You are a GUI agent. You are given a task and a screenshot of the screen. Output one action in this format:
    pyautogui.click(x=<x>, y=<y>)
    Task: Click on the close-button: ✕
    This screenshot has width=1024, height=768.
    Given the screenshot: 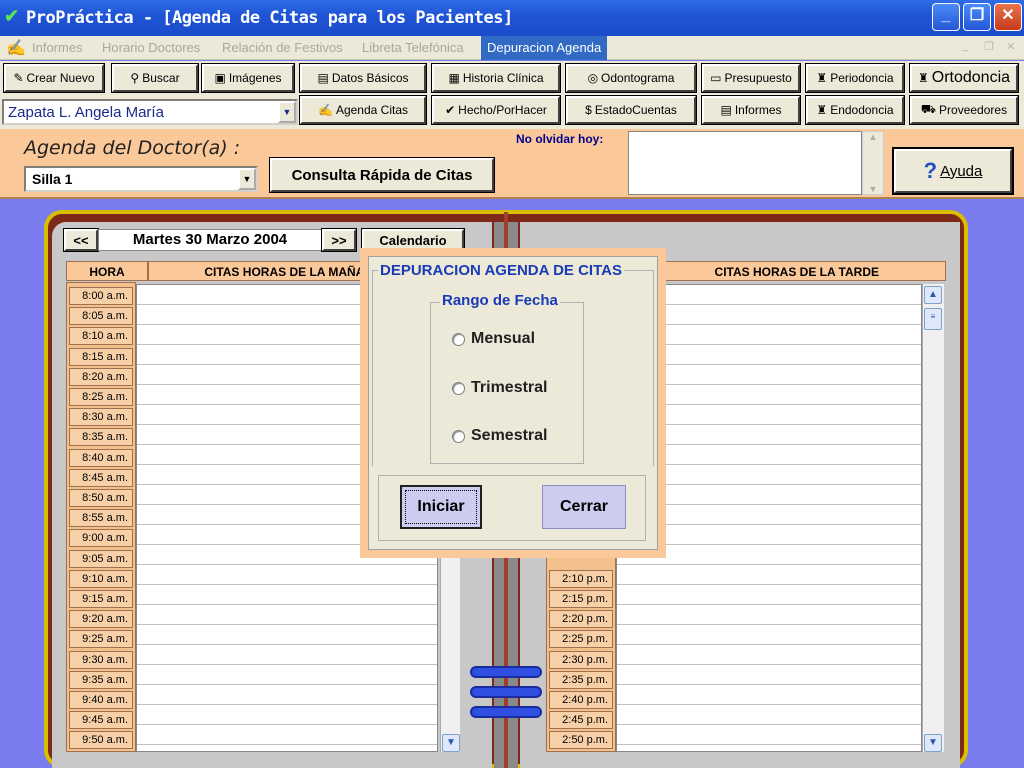 What is the action you would take?
    pyautogui.click(x=1008, y=17)
    